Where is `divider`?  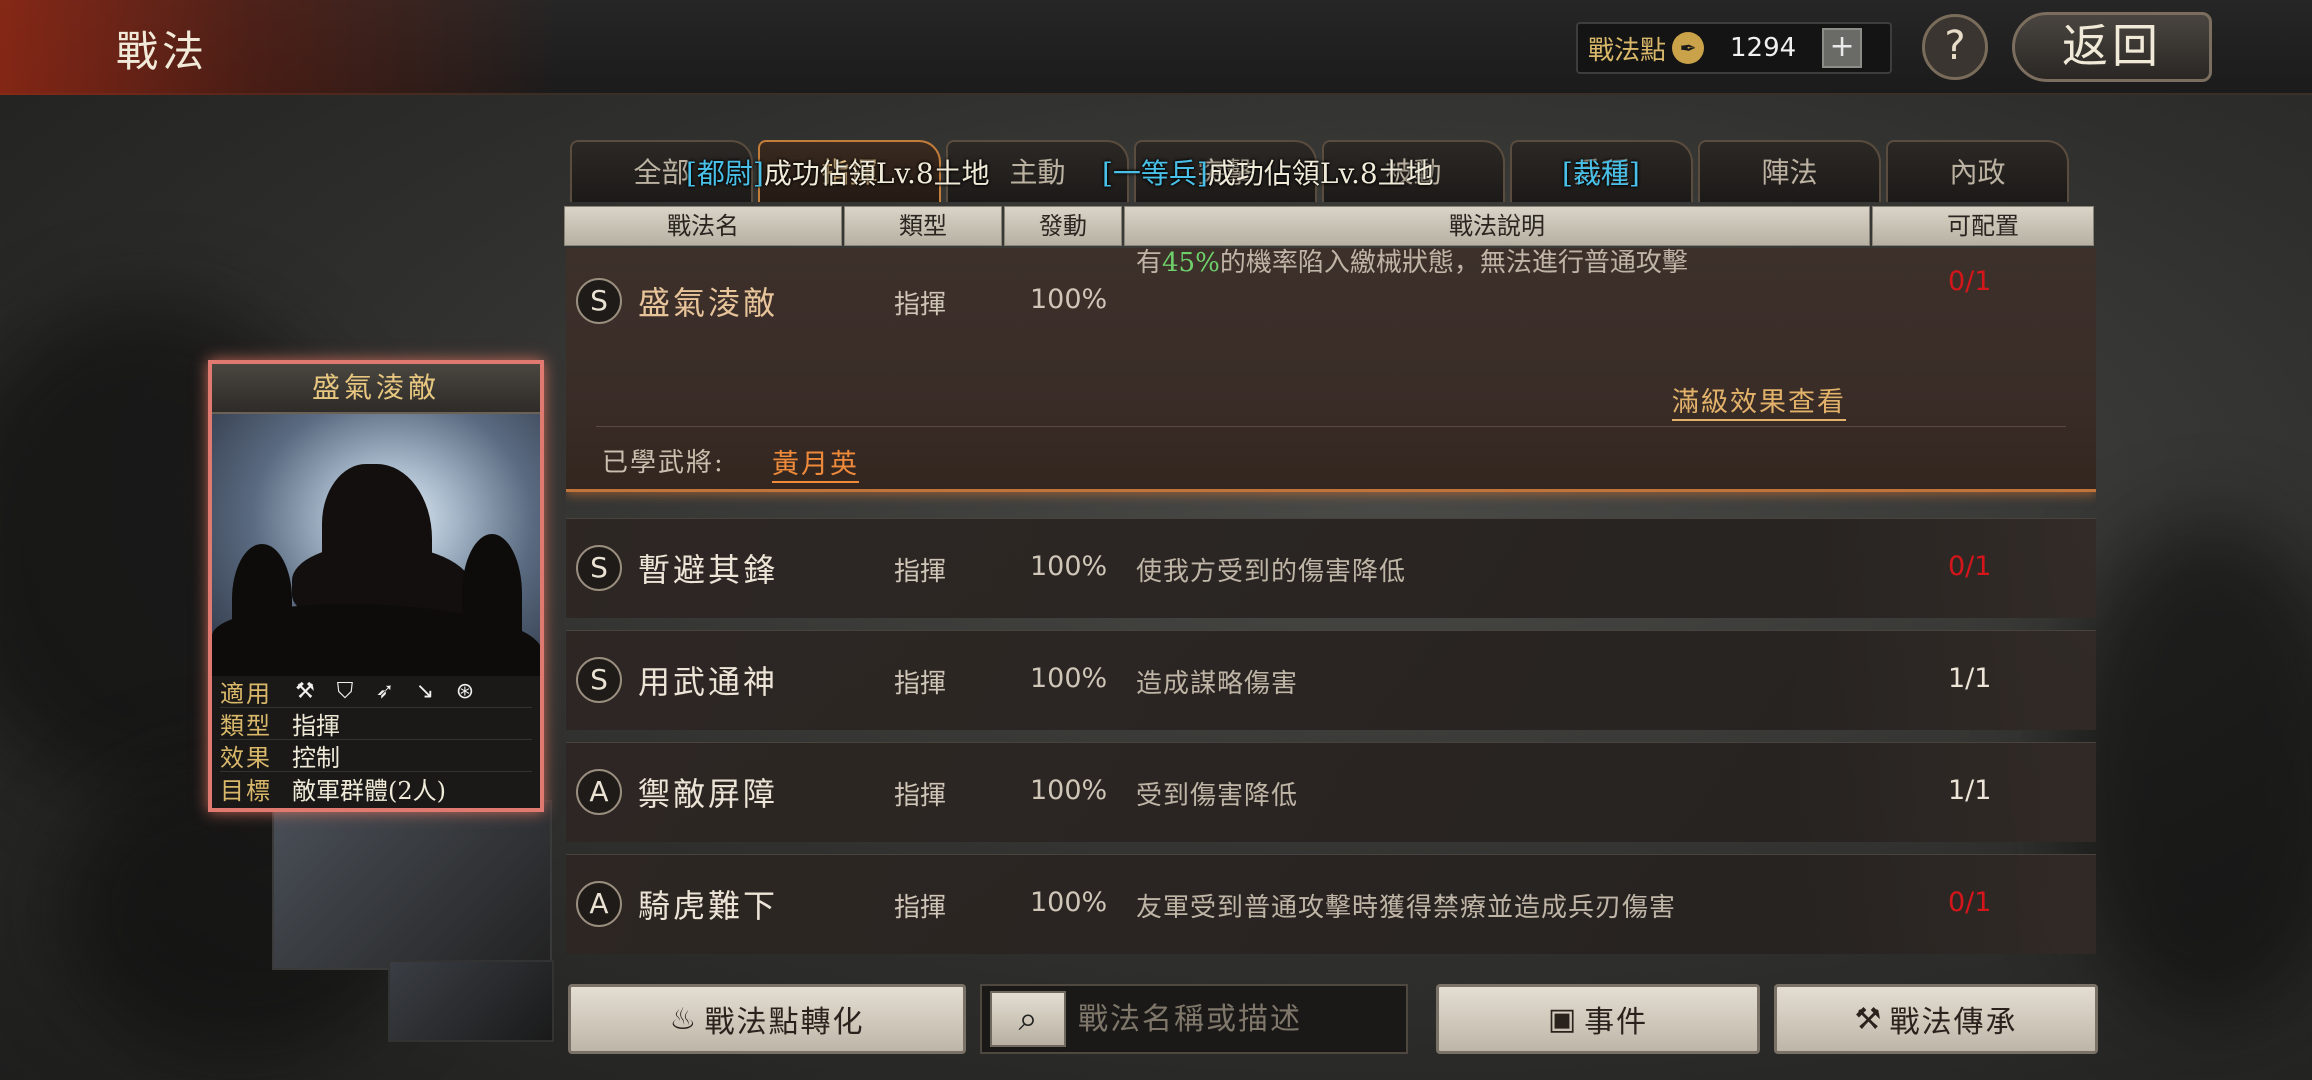 divider is located at coordinates (1331, 426).